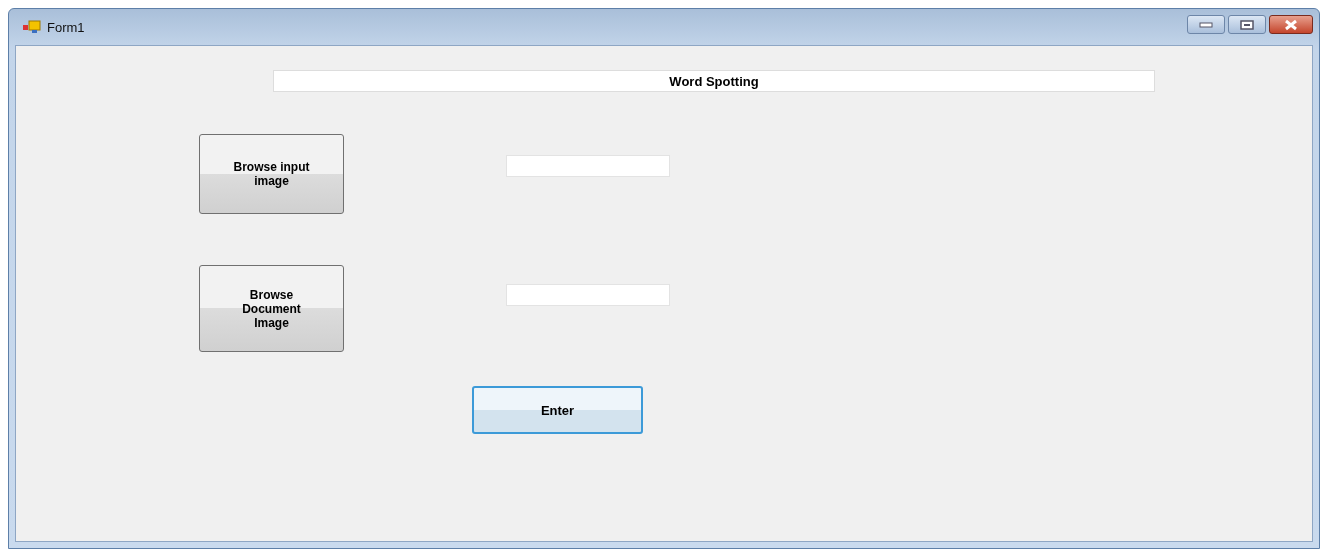 This screenshot has height=551, width=1330. Describe the element at coordinates (32, 27) in the screenshot. I see `app-icon` at that location.